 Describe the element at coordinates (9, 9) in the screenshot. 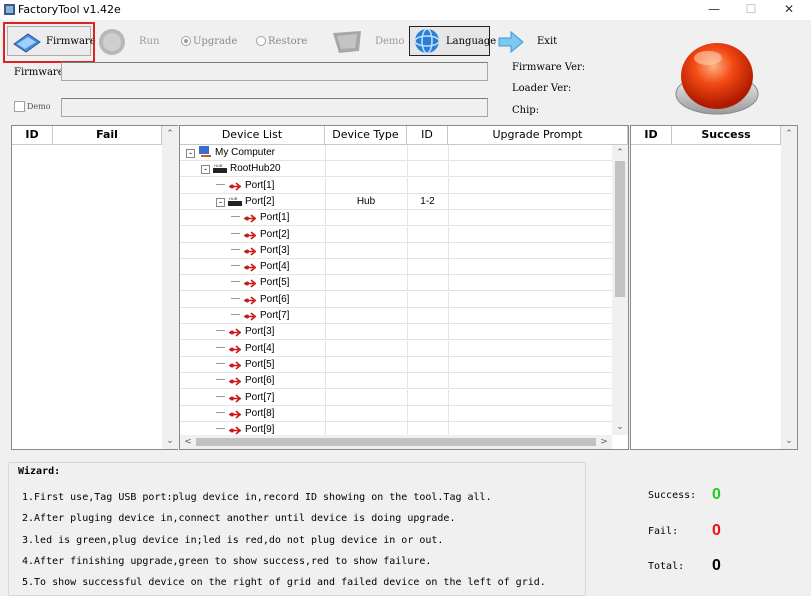

I see `app-icon` at that location.